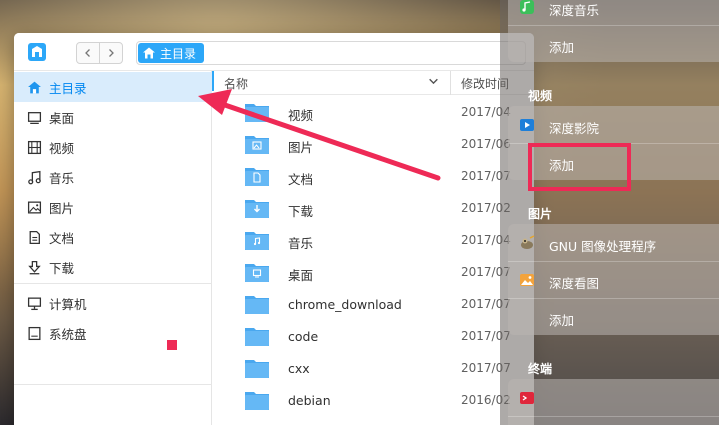 Image resolution: width=719 pixels, height=425 pixels. I want to click on sidebar-item-system-disk: 系统盘, so click(113, 333).